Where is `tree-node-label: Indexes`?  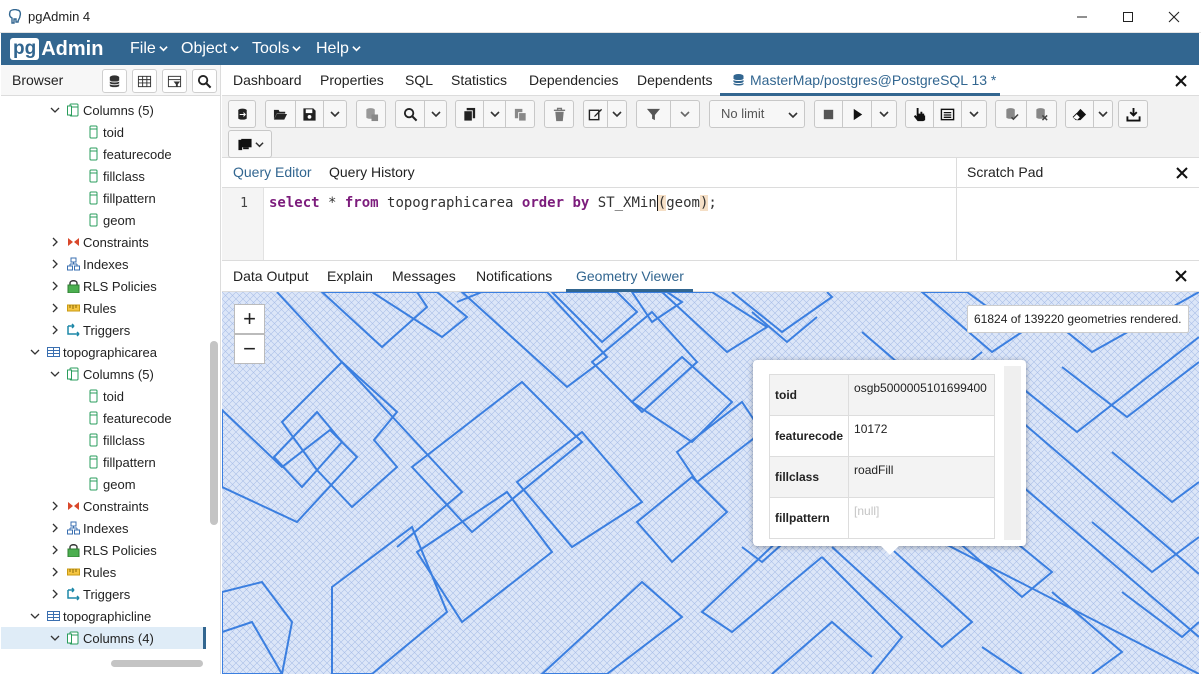 tree-node-label: Indexes is located at coordinates (106, 264).